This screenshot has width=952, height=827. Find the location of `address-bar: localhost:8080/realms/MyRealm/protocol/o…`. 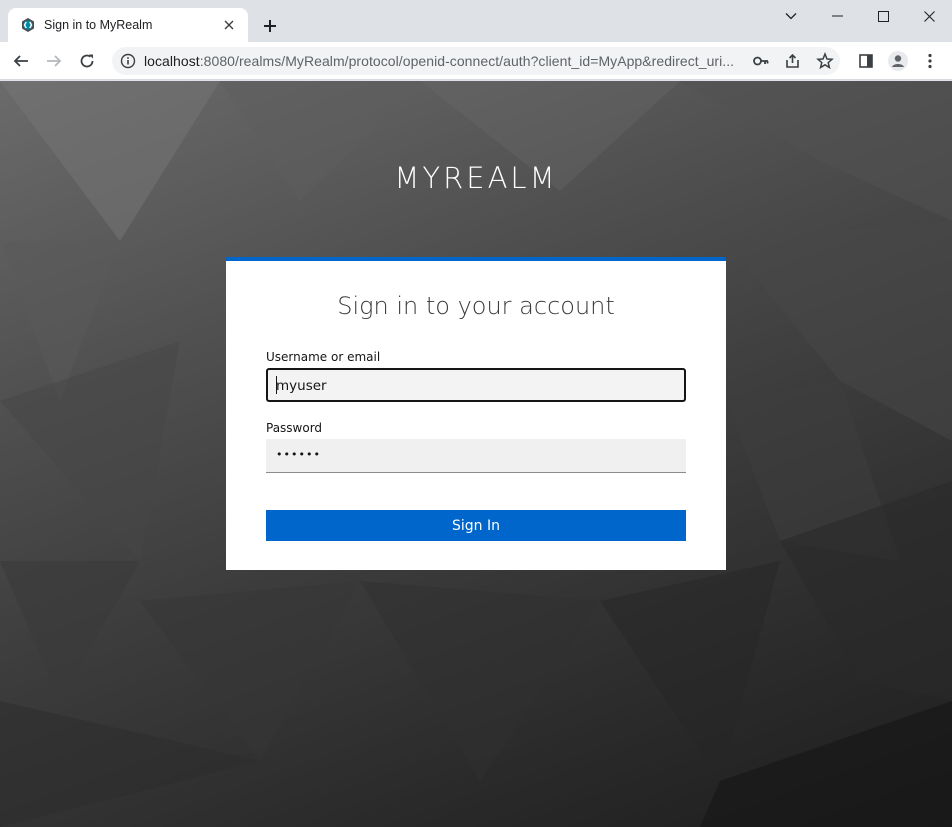

address-bar: localhost:8080/realms/MyRealm/protocol/o… is located at coordinates (476, 61).